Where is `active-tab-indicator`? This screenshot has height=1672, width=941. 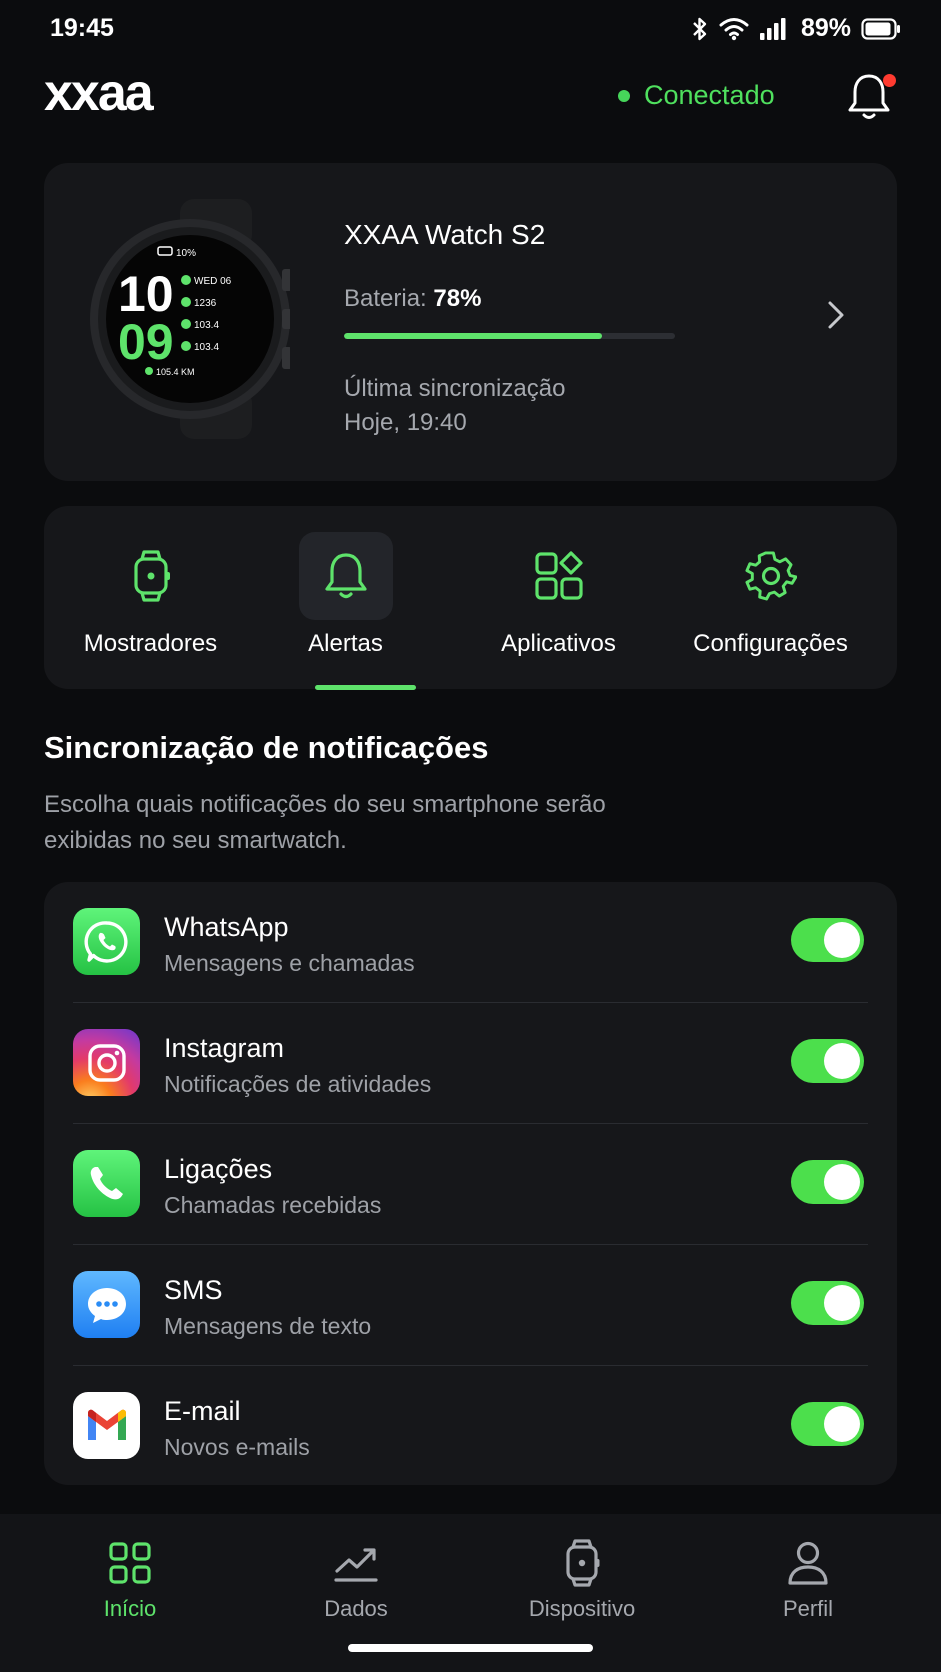
active-tab-indicator is located at coordinates (365, 687).